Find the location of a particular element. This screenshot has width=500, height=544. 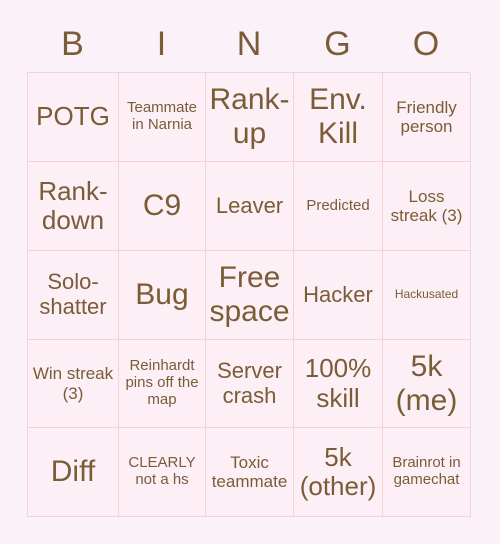

bingo-header-row: B I N G O is located at coordinates (248, 44).